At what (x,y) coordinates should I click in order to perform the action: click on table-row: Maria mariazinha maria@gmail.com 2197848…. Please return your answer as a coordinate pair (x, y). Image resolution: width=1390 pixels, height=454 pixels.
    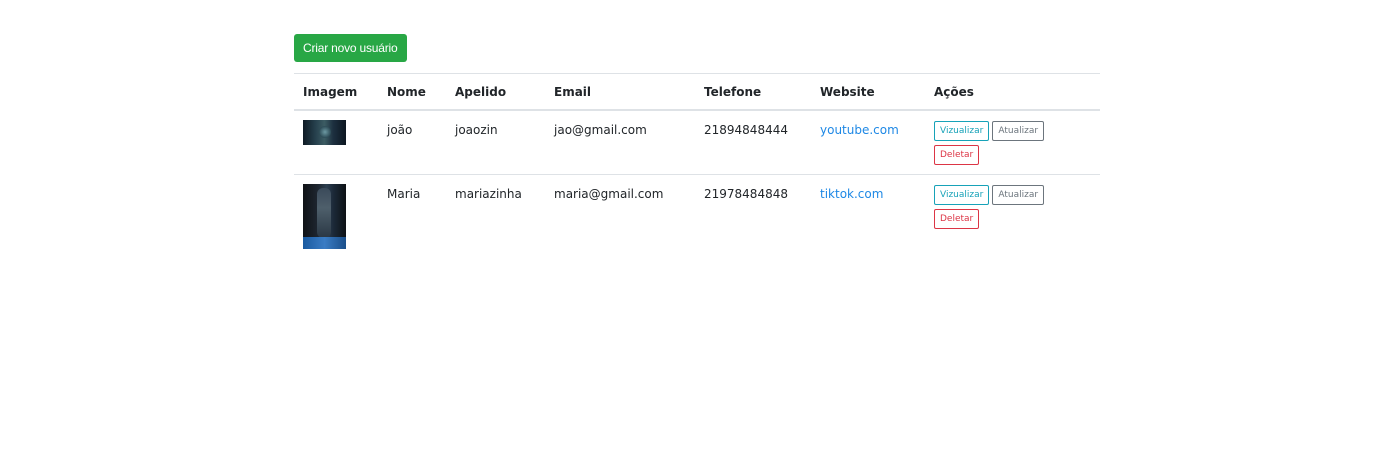
    Looking at the image, I should click on (697, 213).